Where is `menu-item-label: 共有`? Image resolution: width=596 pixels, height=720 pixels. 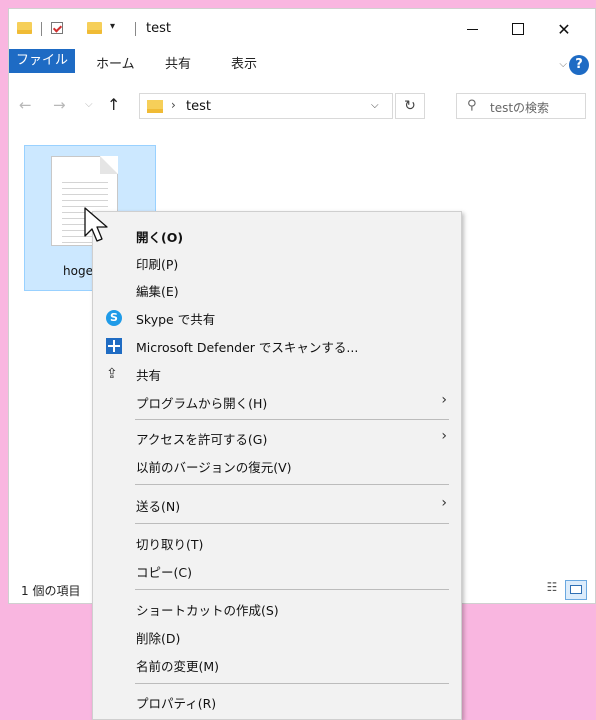 menu-item-label: 共有 is located at coordinates (149, 375).